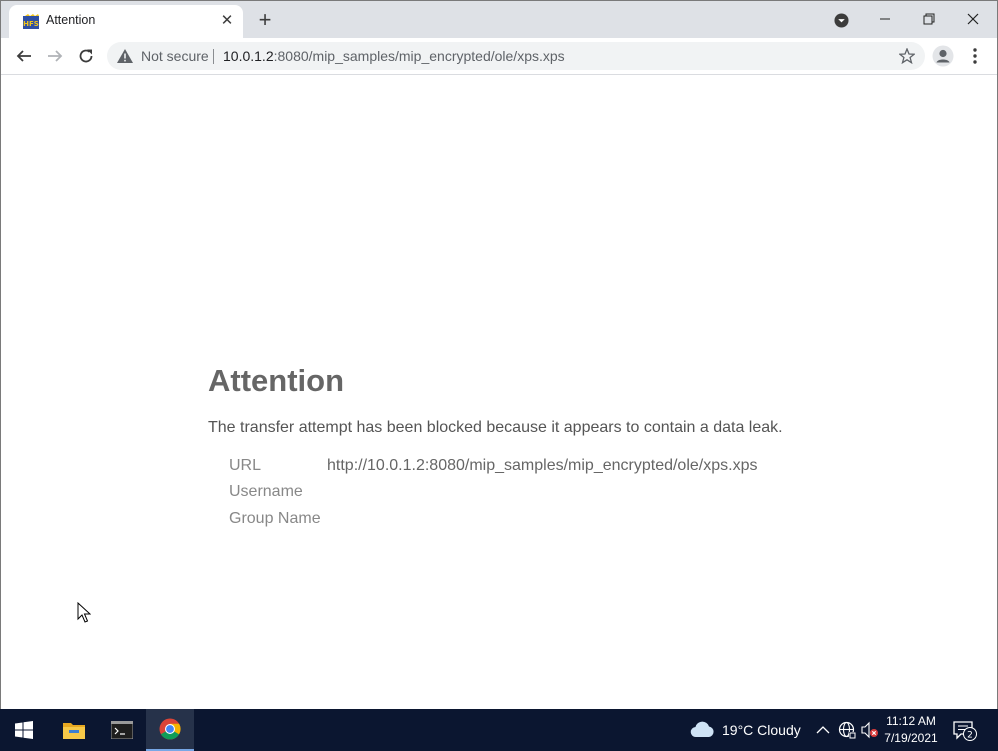  I want to click on restore-icon, so click(929, 19).